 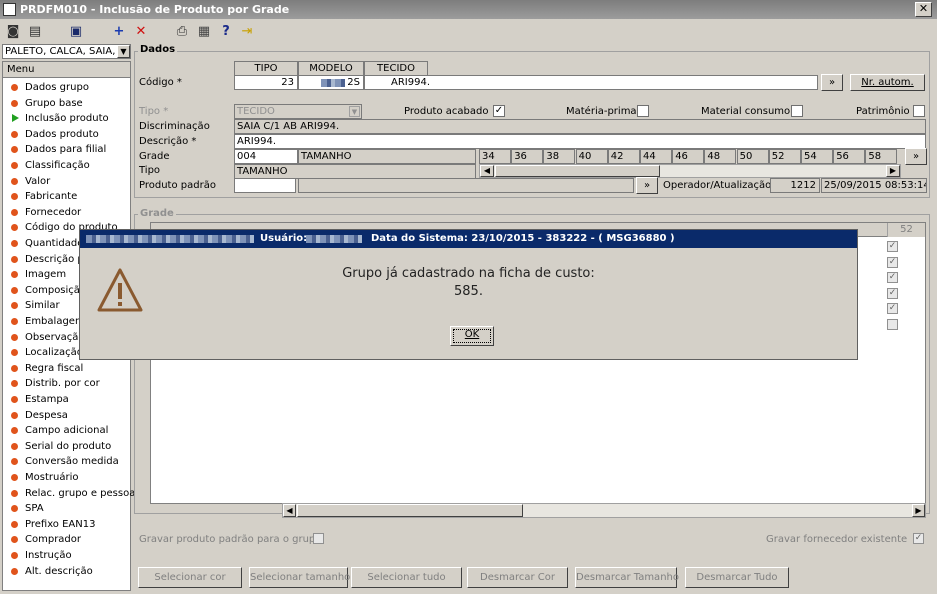 What do you see at coordinates (604, 510) in the screenshot?
I see `grid-scrollbar: ◀ ▶` at bounding box center [604, 510].